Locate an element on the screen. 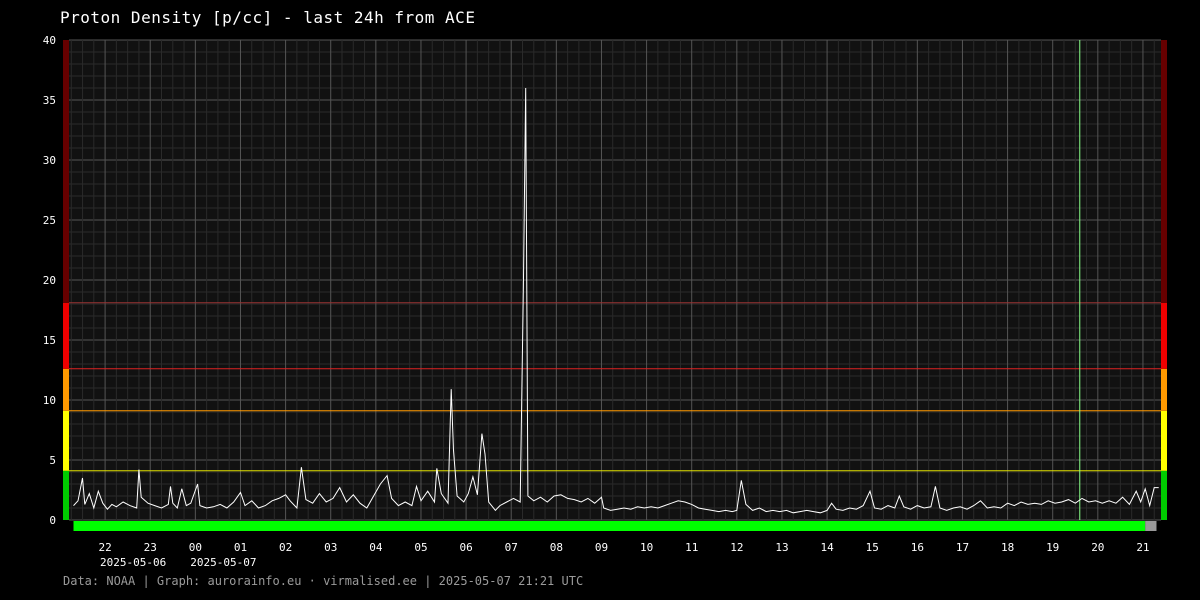 The height and width of the screenshot is (600, 1200). x-tick-label: 12 is located at coordinates (736, 547).